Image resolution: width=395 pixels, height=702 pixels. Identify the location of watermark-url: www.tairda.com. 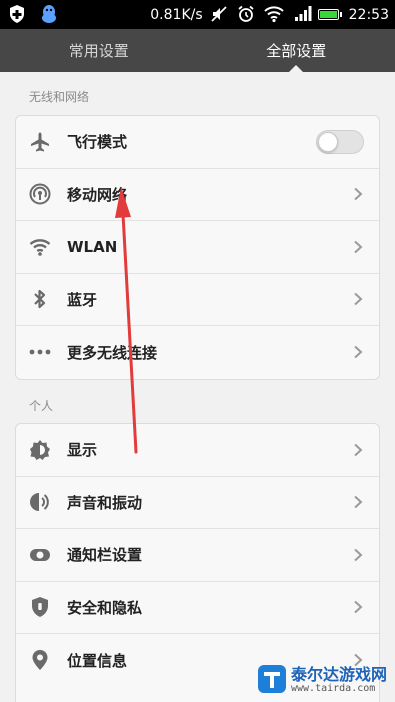
(333, 689).